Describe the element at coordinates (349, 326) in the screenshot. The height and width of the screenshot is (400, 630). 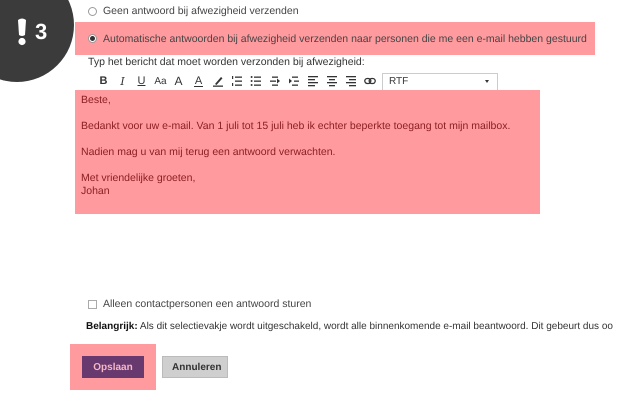
I see `important-note: Belangrijk: Als dit selectievakje wordt uitgeschakeld, wordt alle binnenkomende e-mail beantwoord. Dit gebeurt dus oo` at that location.